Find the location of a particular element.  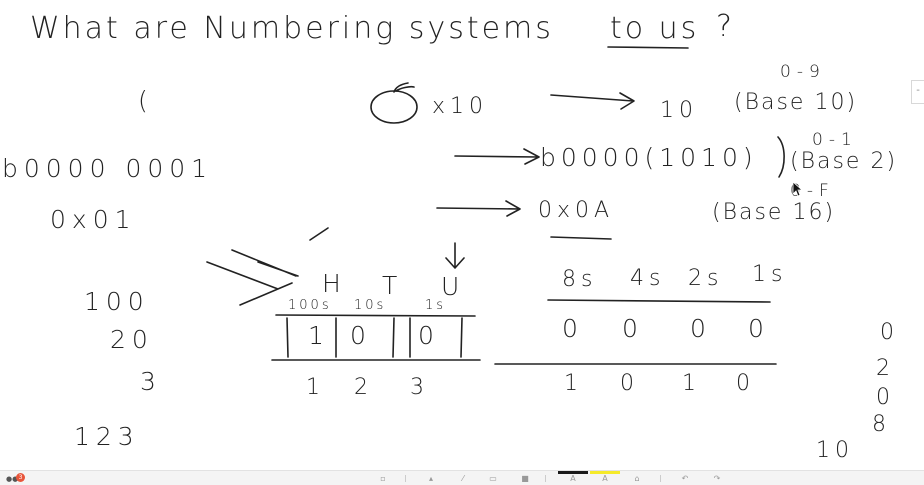

decimal-digit-hundreds: 1 is located at coordinates (319, 335).